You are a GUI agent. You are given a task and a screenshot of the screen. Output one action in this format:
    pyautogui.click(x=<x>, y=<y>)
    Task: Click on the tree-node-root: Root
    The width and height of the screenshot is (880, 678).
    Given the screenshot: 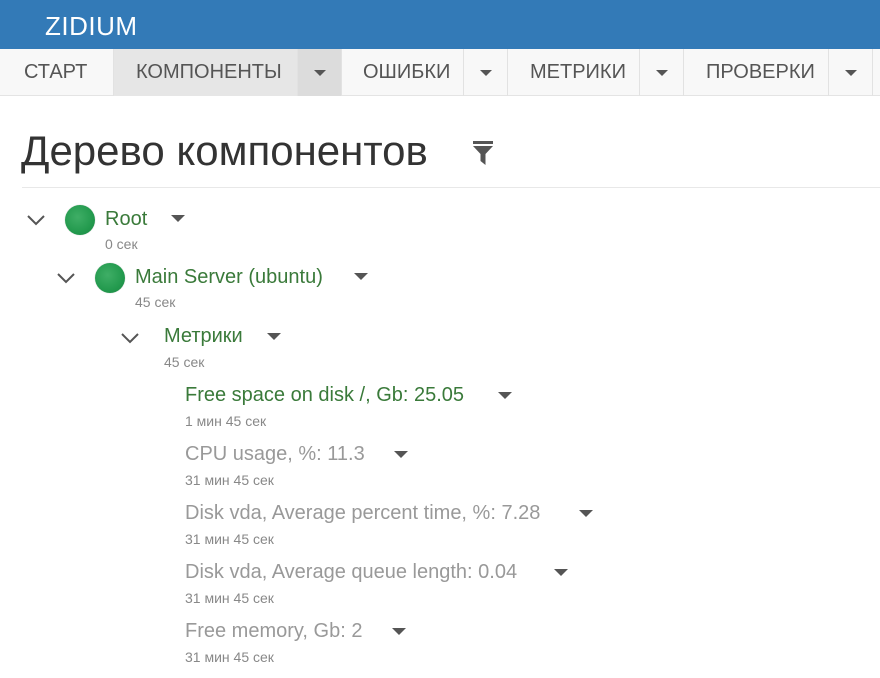 What is the action you would take?
    pyautogui.click(x=126, y=219)
    